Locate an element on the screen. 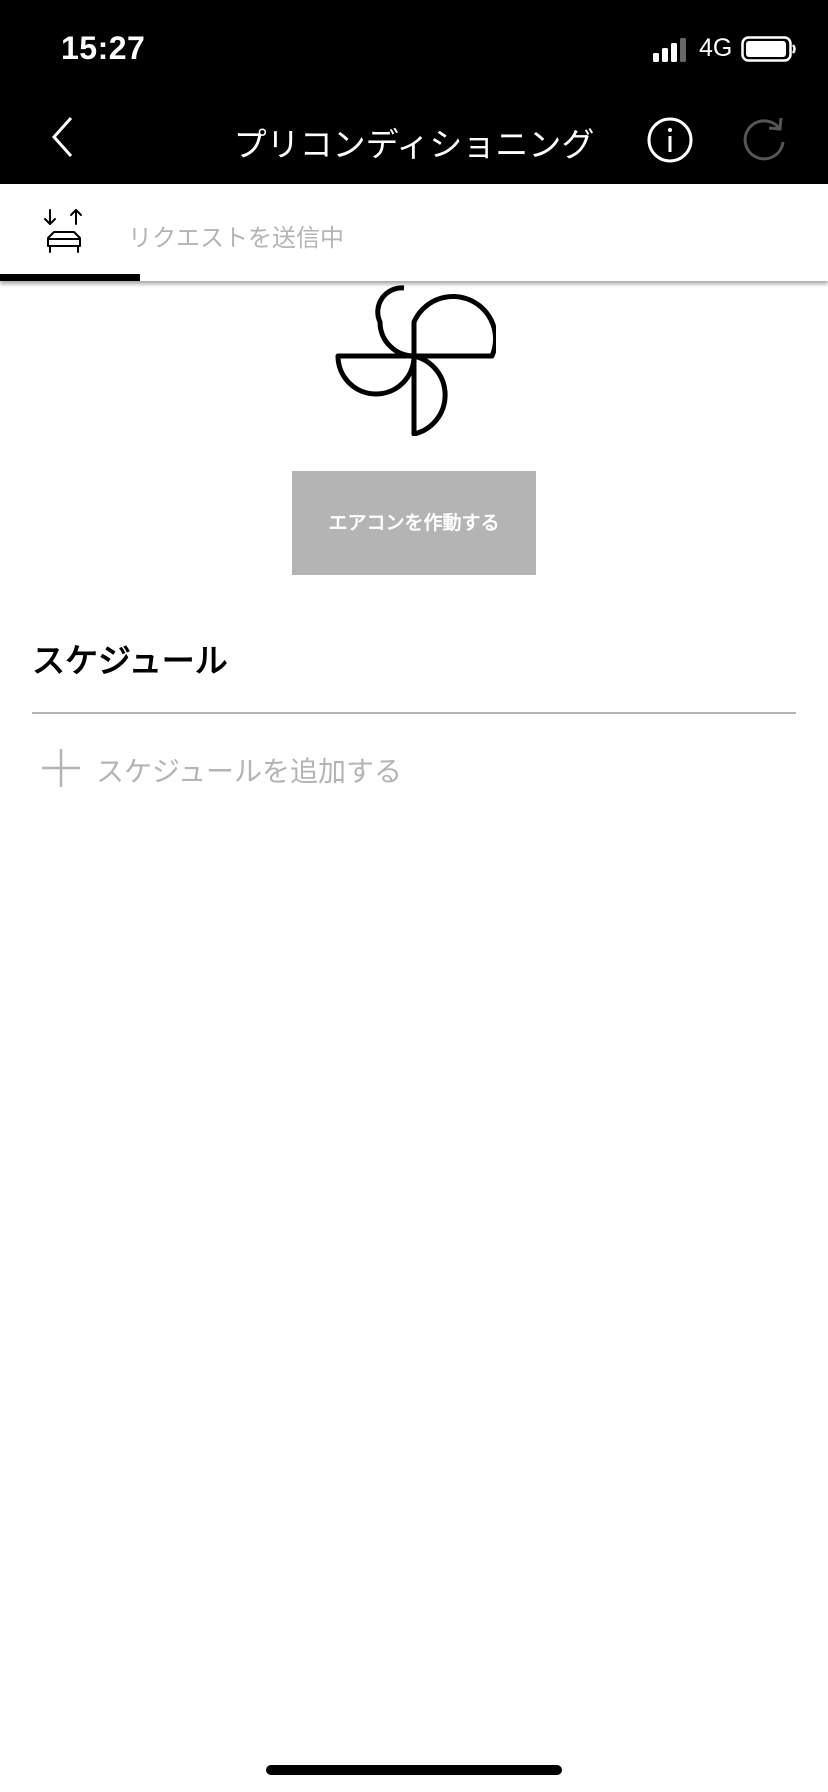 The image size is (828, 1792). navigation-bar: プリコンディショニング is located at coordinates (414, 140).